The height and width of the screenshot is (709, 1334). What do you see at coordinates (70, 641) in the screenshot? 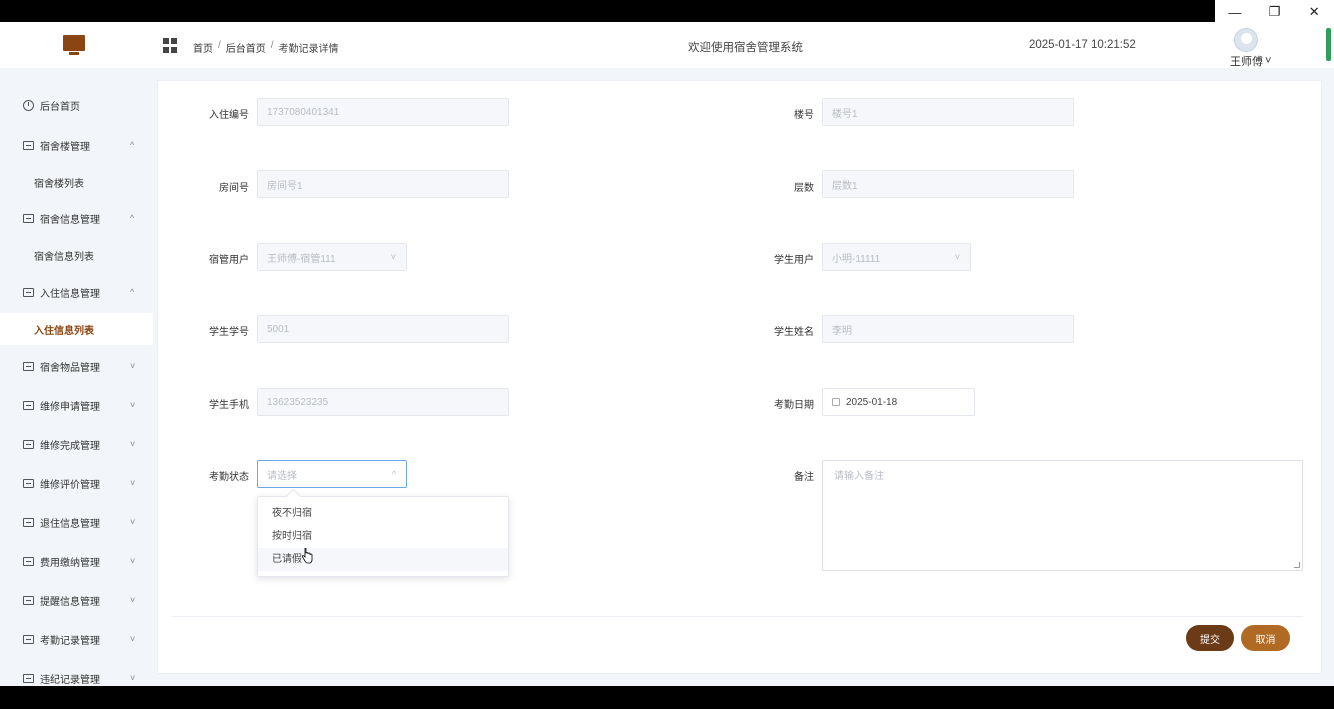
I see `sidebar-item-label: 考勤记录管理` at bounding box center [70, 641].